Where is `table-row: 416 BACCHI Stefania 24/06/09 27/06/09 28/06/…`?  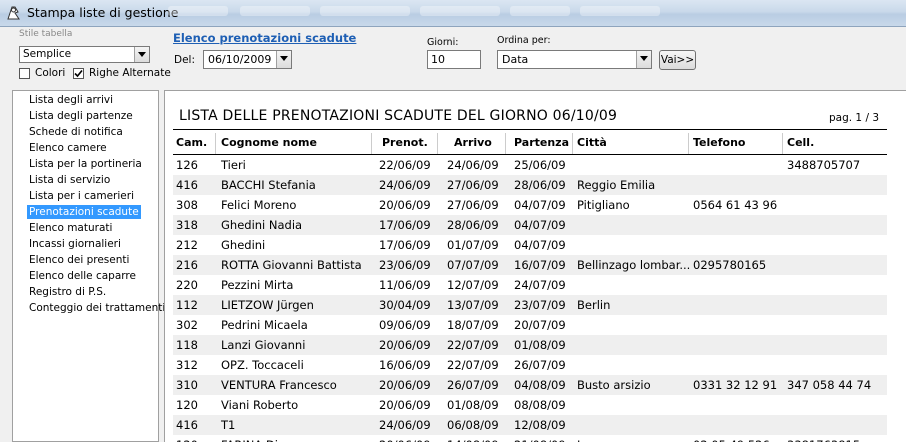
table-row: 416 BACCHI Stefania 24/06/09 27/06/09 28/06/… is located at coordinates (530, 185).